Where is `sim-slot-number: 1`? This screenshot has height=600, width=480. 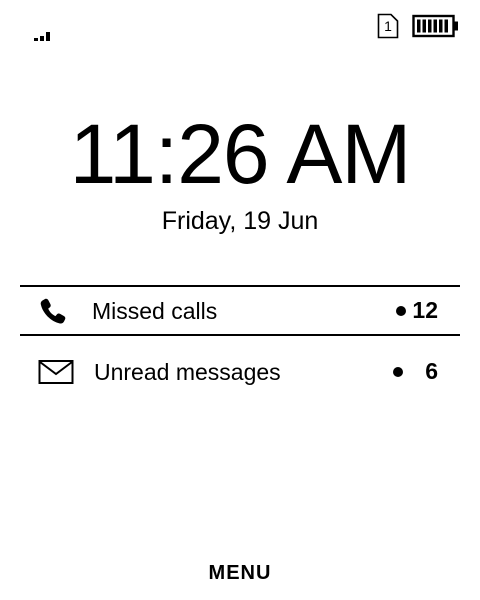
sim-slot-number: 1 is located at coordinates (388, 26).